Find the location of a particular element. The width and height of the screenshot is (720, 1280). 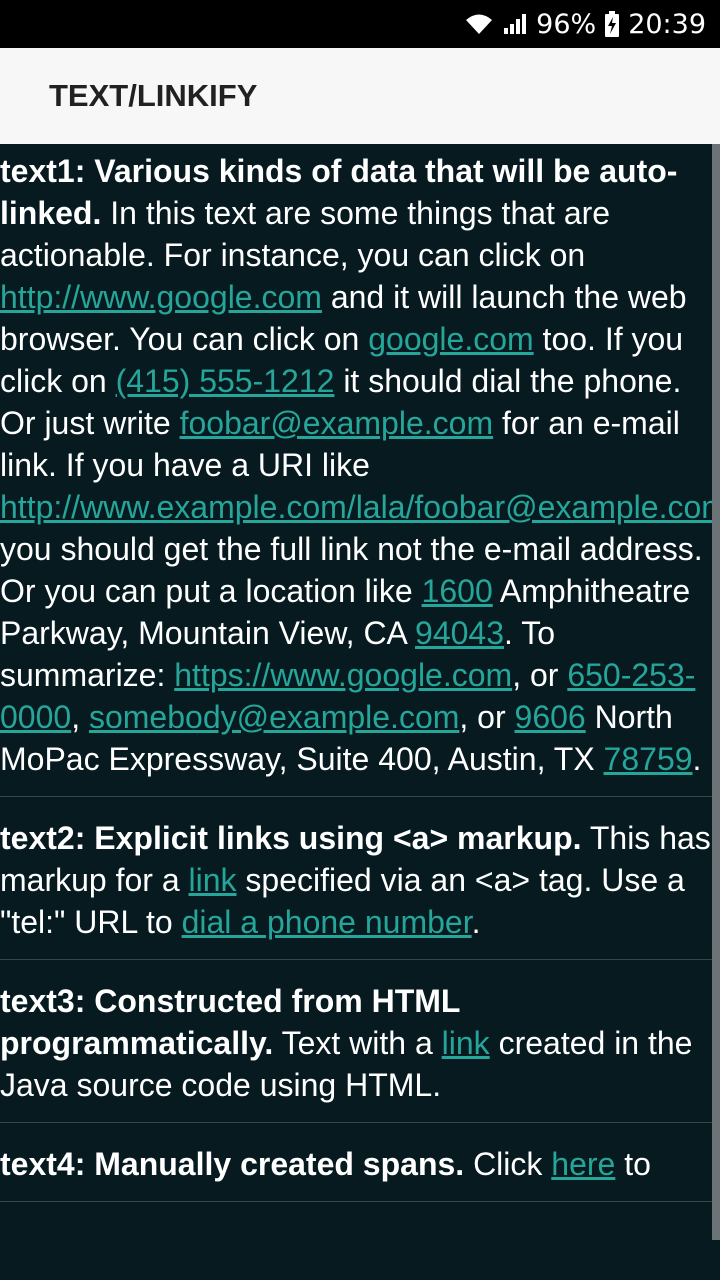

app-bar: TEXT/LINKIFY is located at coordinates (360, 96).